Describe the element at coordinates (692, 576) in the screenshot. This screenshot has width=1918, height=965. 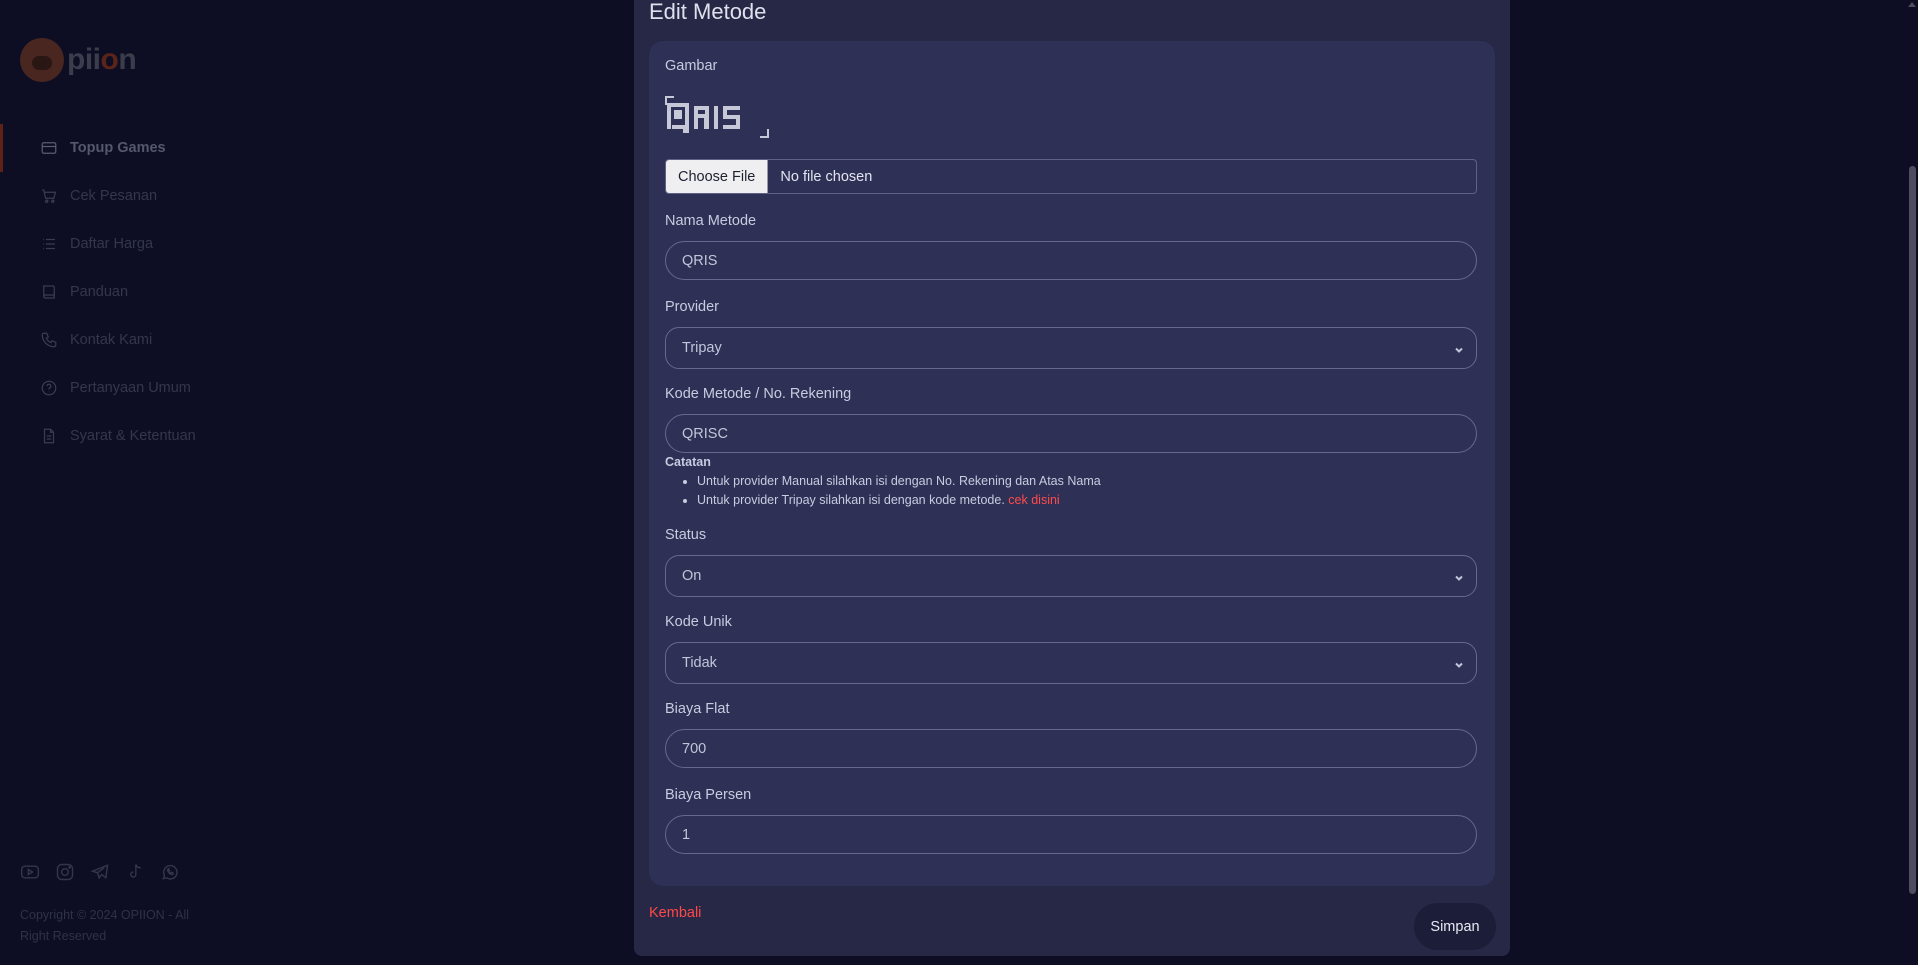
I see `status-selected-value: On` at that location.